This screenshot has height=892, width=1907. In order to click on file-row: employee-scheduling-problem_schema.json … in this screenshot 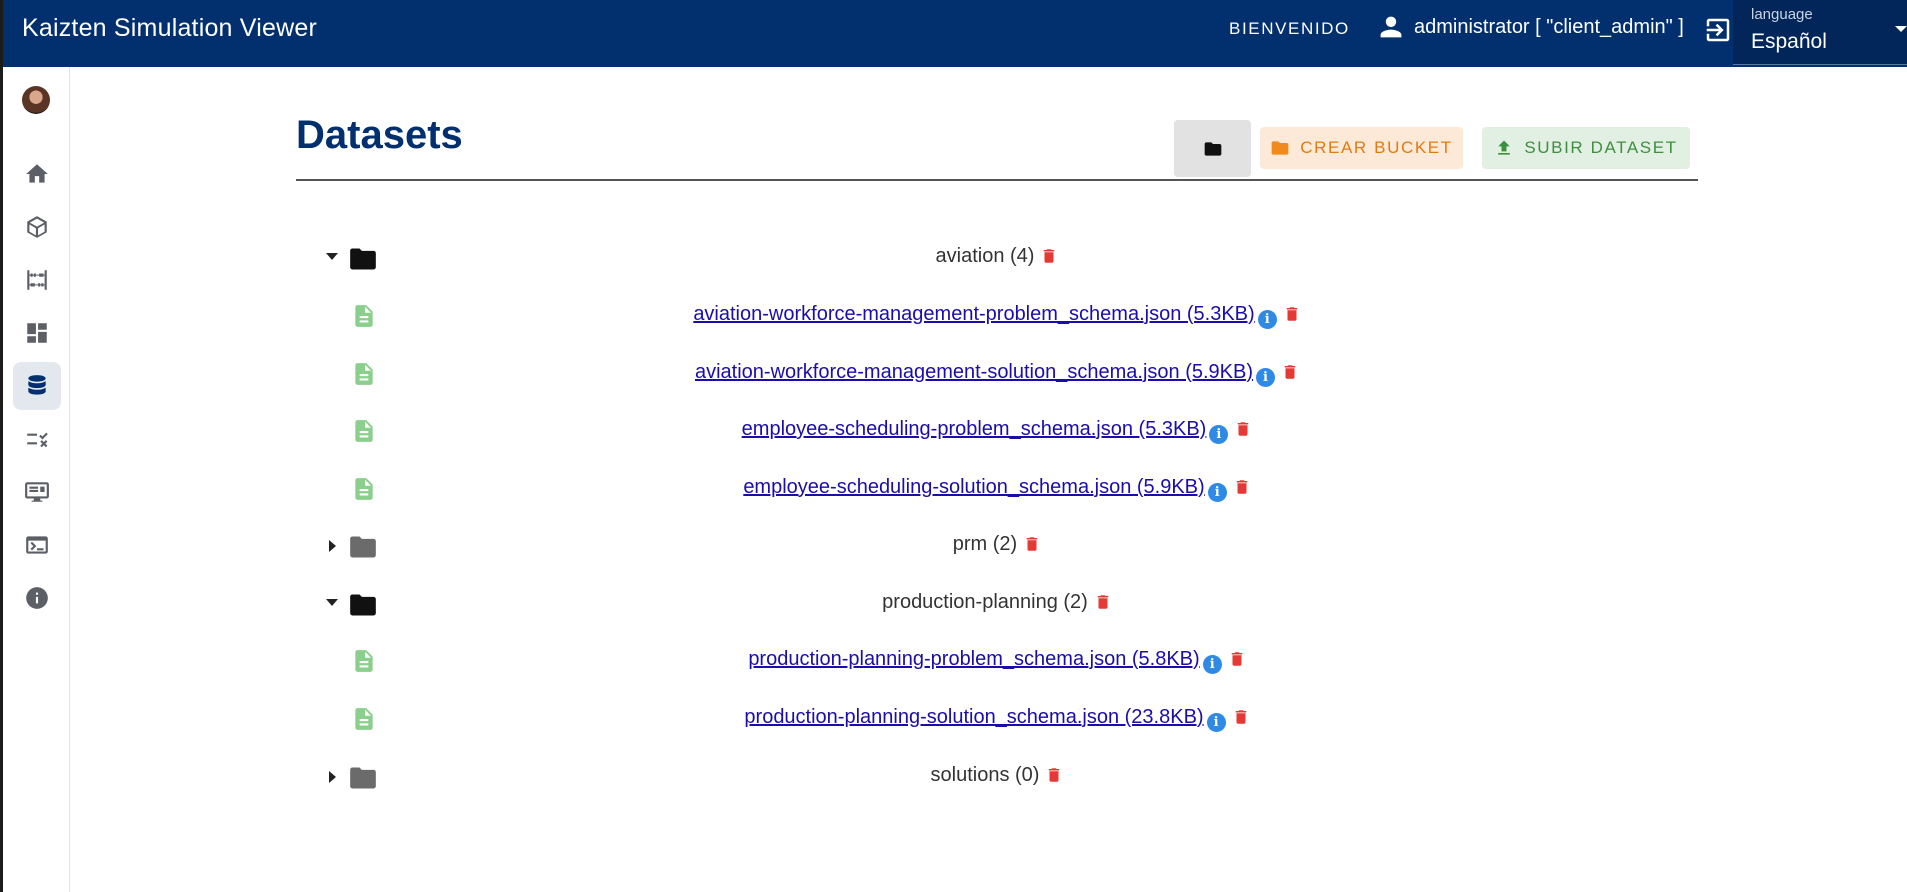, I will do `click(997, 432)`.